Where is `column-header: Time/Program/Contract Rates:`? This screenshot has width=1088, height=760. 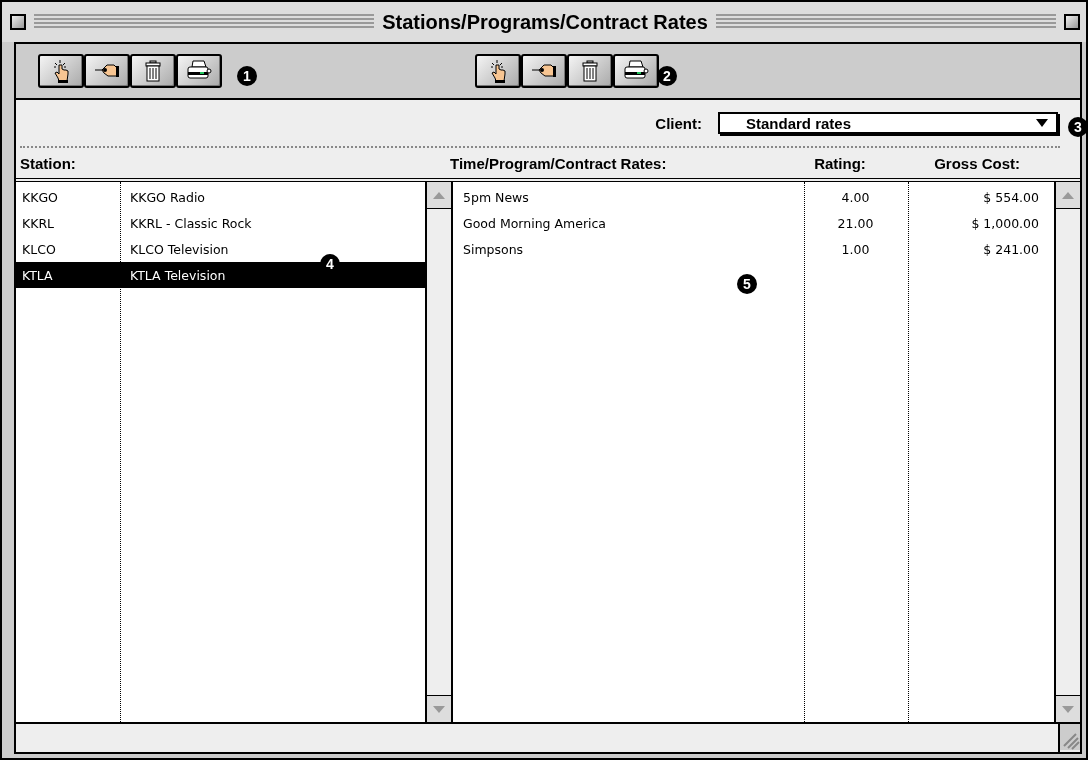
column-header: Time/Program/Contract Rates: is located at coordinates (559, 163).